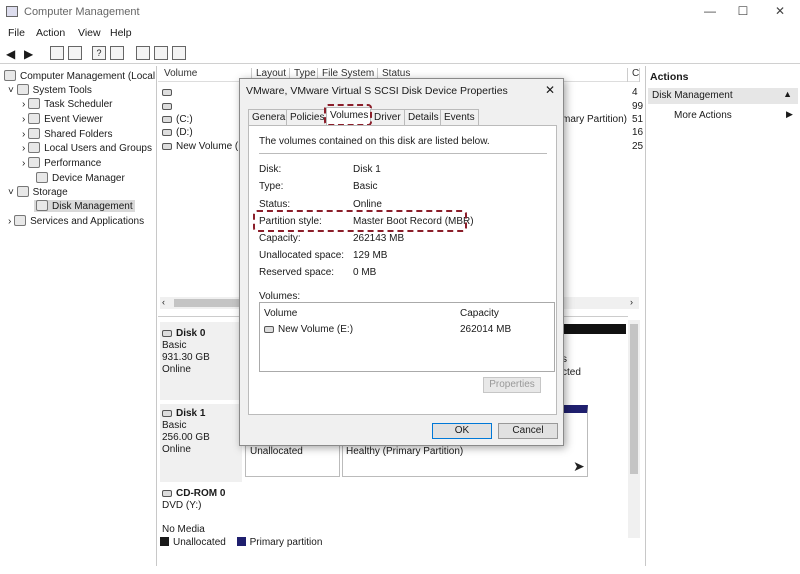  What do you see at coordinates (787, 94) in the screenshot?
I see `collapse-up-icon: ▲` at bounding box center [787, 94].